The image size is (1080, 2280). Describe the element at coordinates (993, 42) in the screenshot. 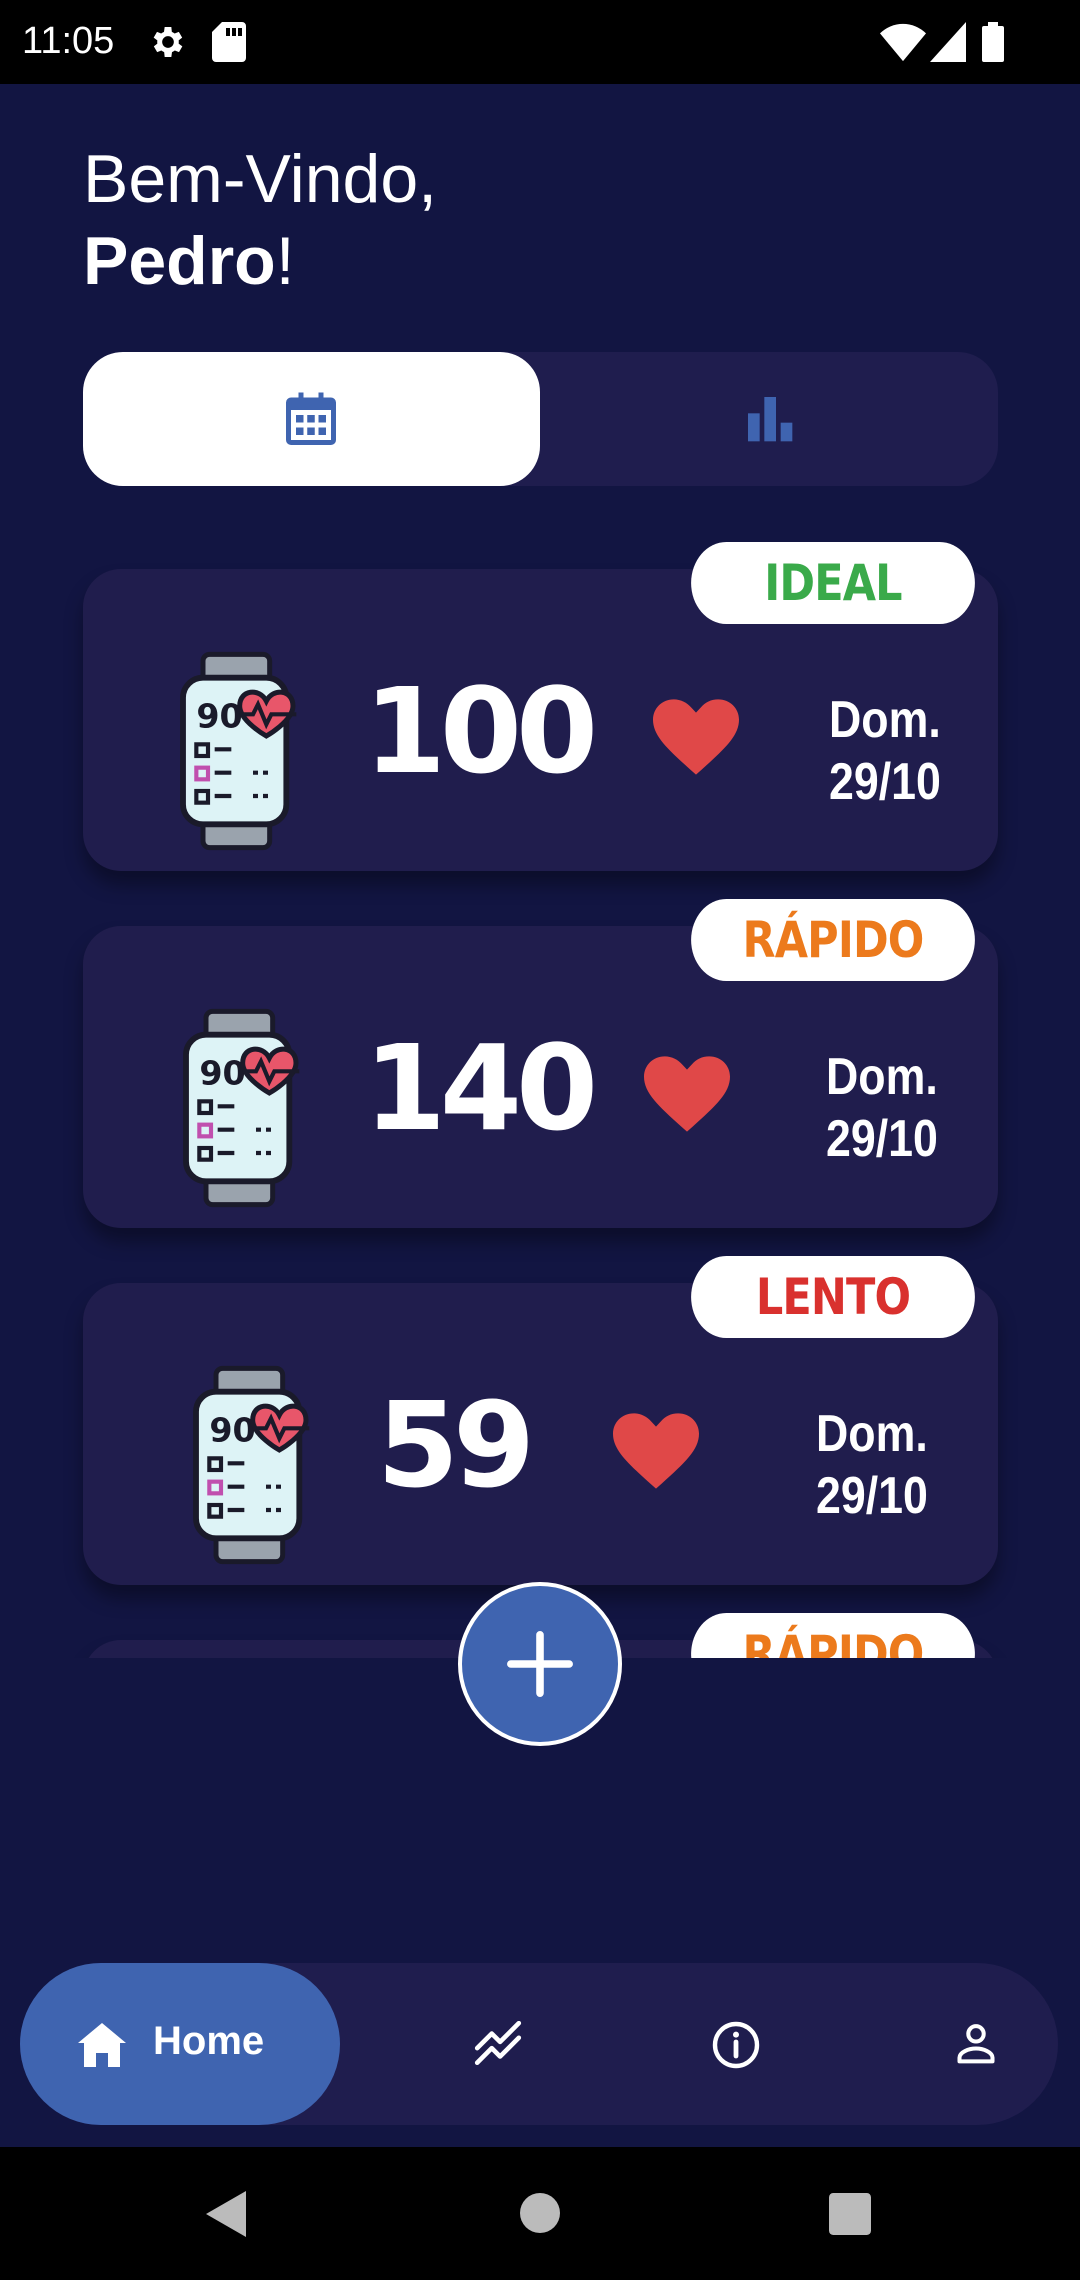

I see `battery-icon` at that location.